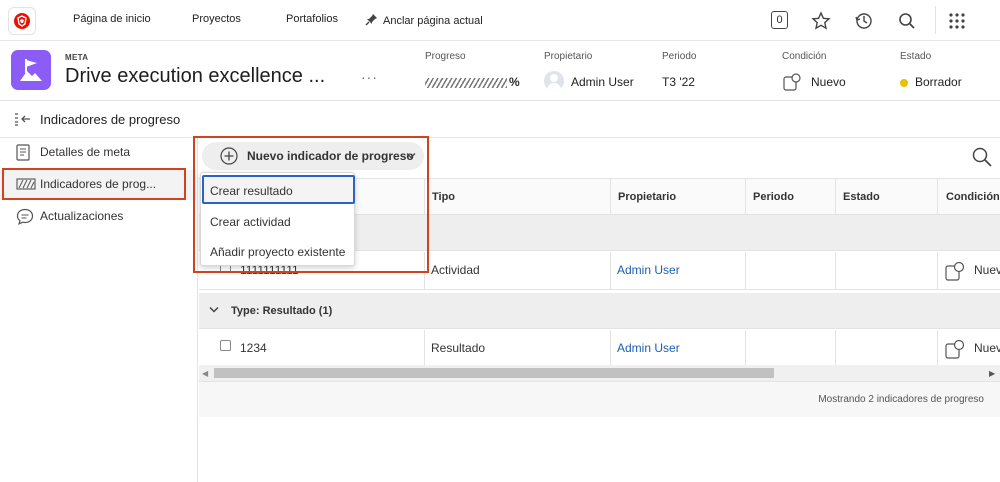 The image size is (1000, 482). Describe the element at coordinates (599, 349) in the screenshot. I see `table-row: 1234 Resultado Admin User Nuev` at that location.